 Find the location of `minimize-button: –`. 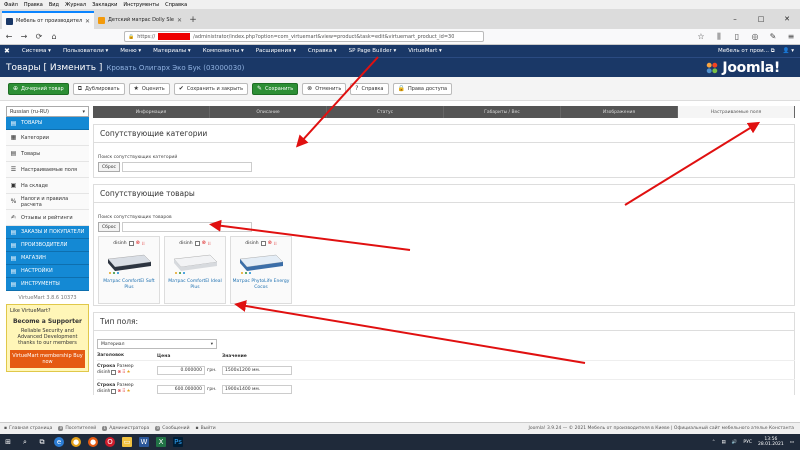

minimize-button: – is located at coordinates (735, 19).